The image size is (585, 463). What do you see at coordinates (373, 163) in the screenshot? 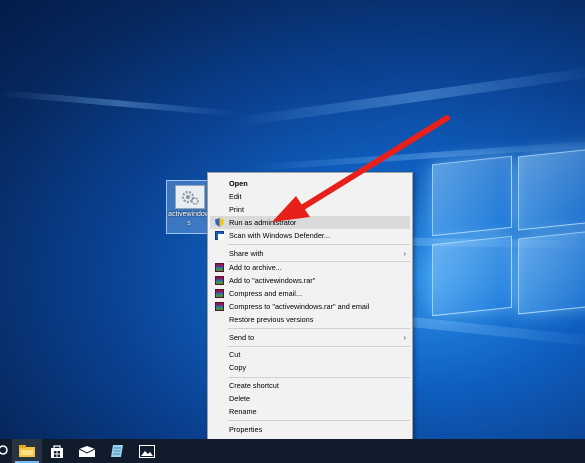
I see `arrow-shaft` at bounding box center [373, 163].